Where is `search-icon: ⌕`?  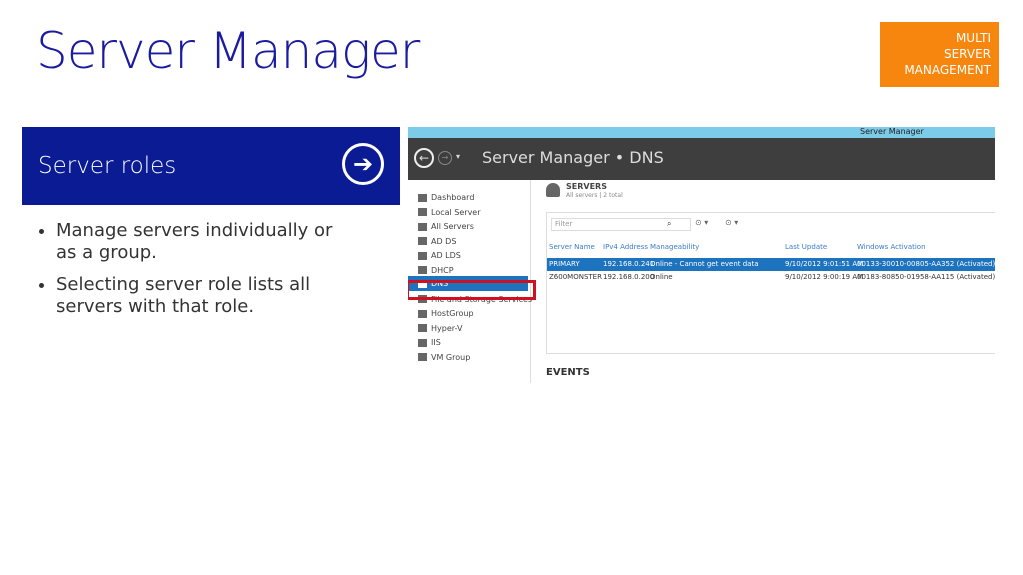
search-icon: ⌕ is located at coordinates (669, 224).